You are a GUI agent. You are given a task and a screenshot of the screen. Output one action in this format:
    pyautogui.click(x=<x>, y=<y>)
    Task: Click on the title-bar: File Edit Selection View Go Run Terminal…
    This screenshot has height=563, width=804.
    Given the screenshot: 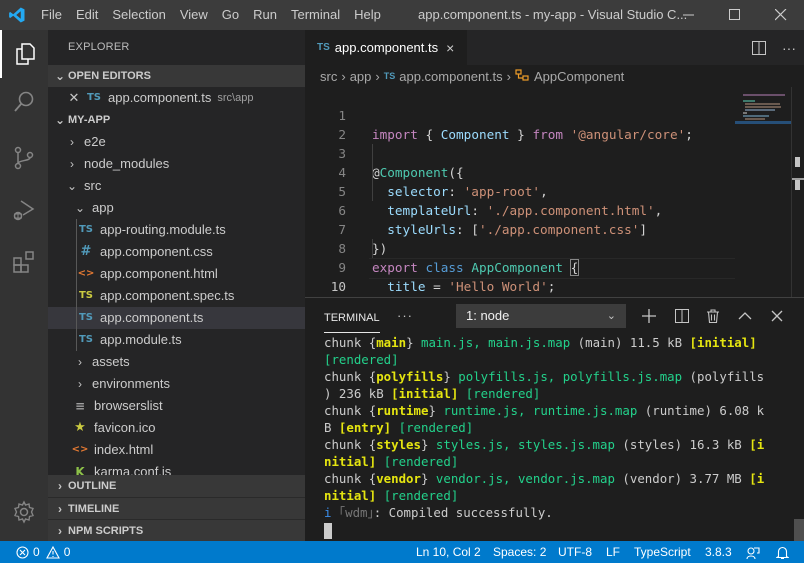 What is the action you would take?
    pyautogui.click(x=402, y=15)
    